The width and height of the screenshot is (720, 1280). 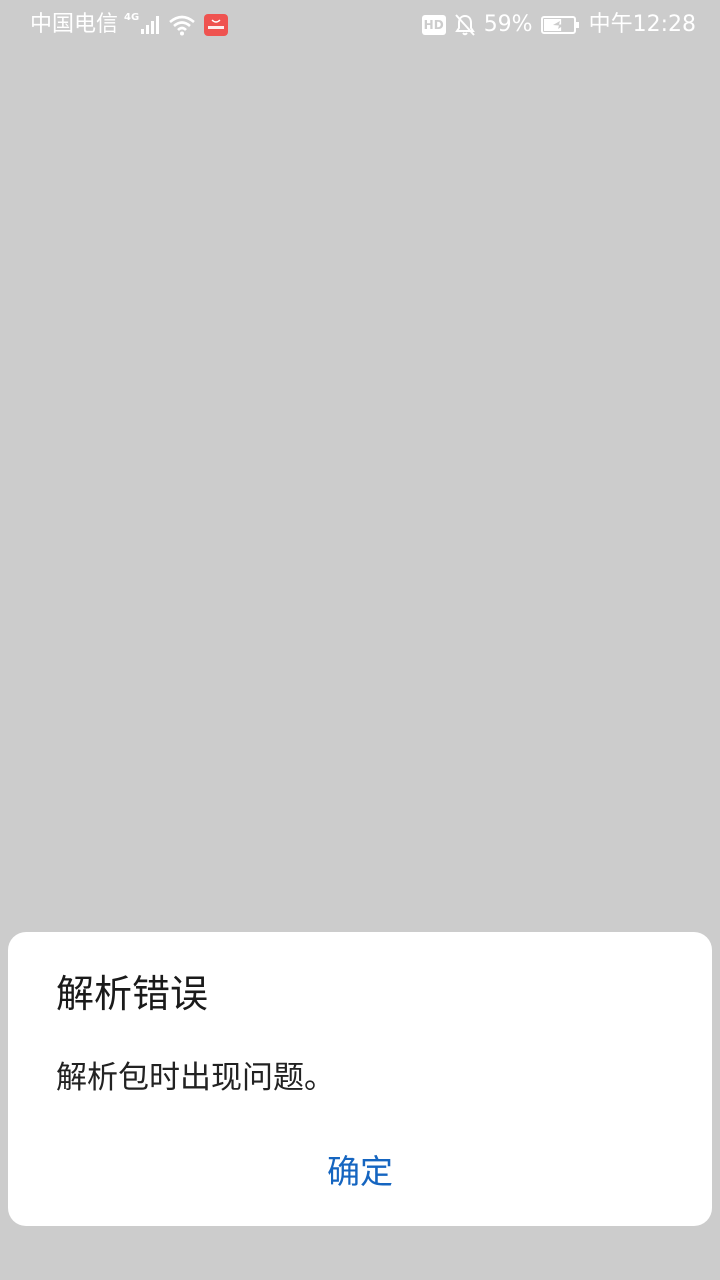 I want to click on battery-charging-icon, so click(x=560, y=25).